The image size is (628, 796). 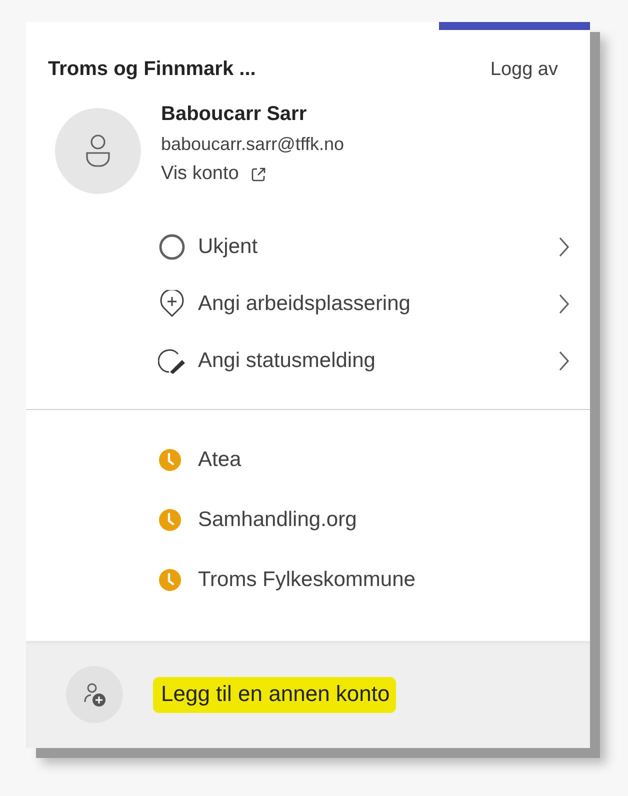 I want to click on user-name: Baboucarr Sarr, so click(x=234, y=114).